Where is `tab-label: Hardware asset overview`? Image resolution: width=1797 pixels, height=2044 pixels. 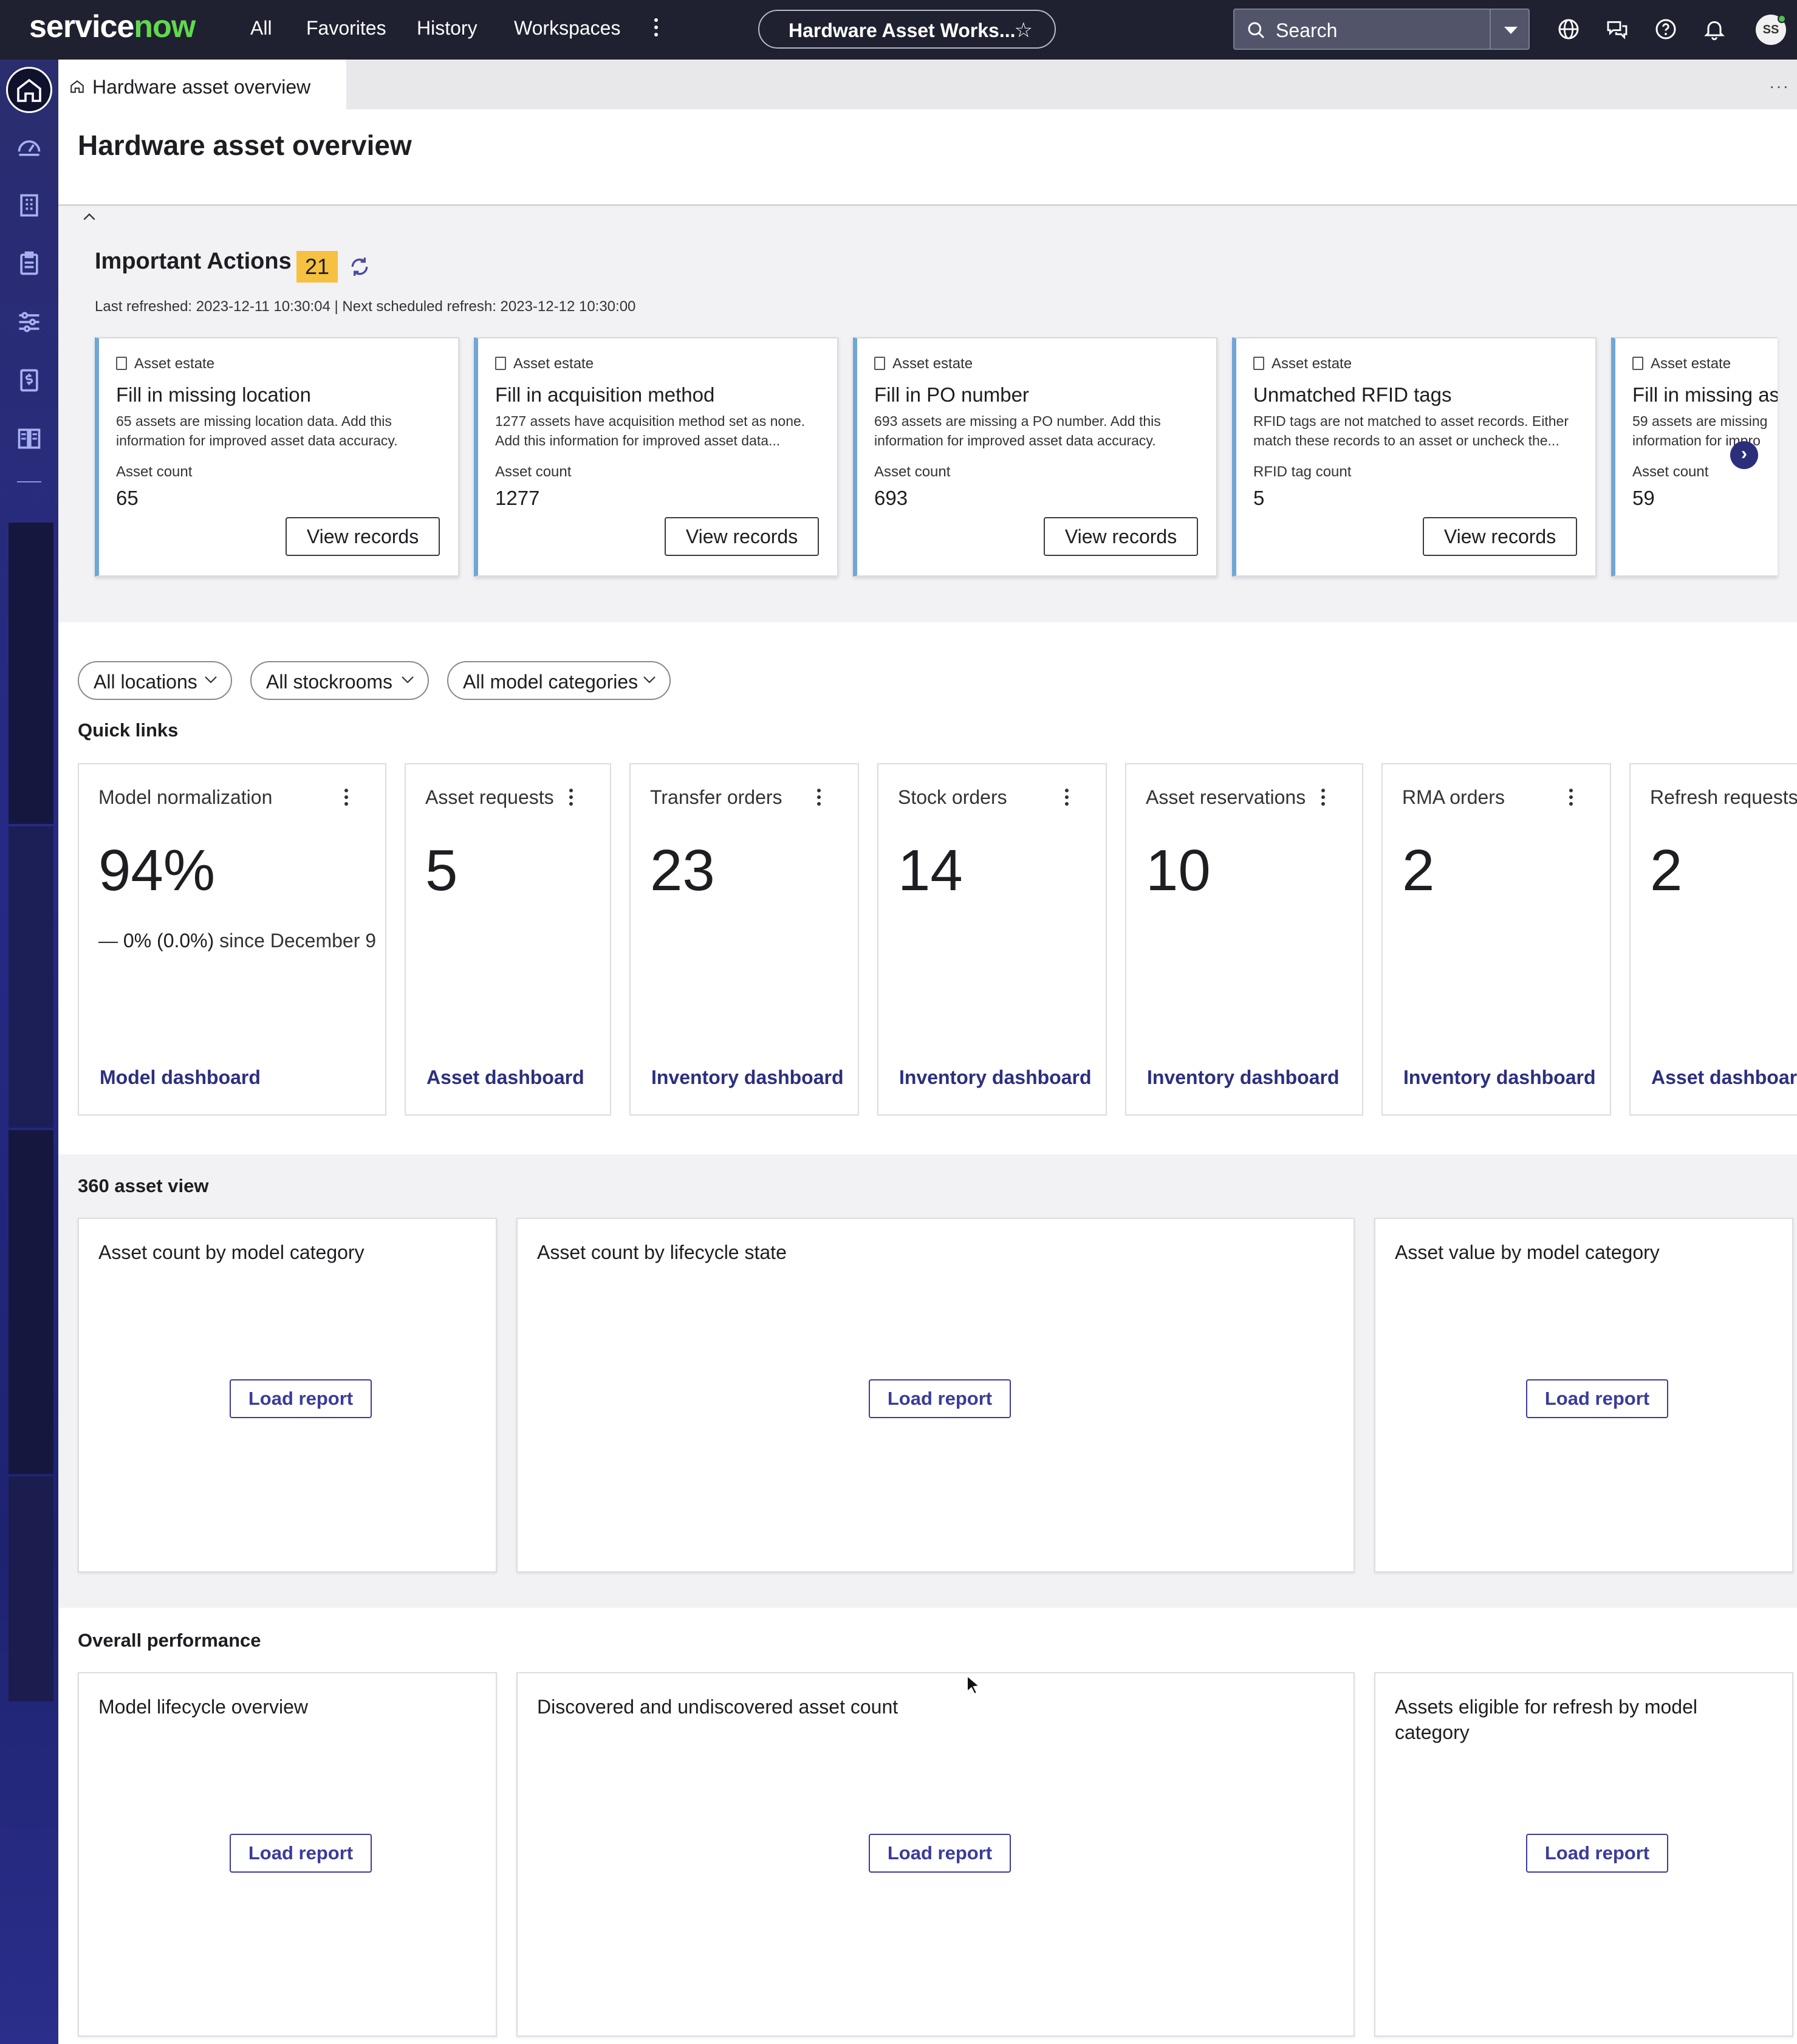 tab-label: Hardware asset overview is located at coordinates (201, 87).